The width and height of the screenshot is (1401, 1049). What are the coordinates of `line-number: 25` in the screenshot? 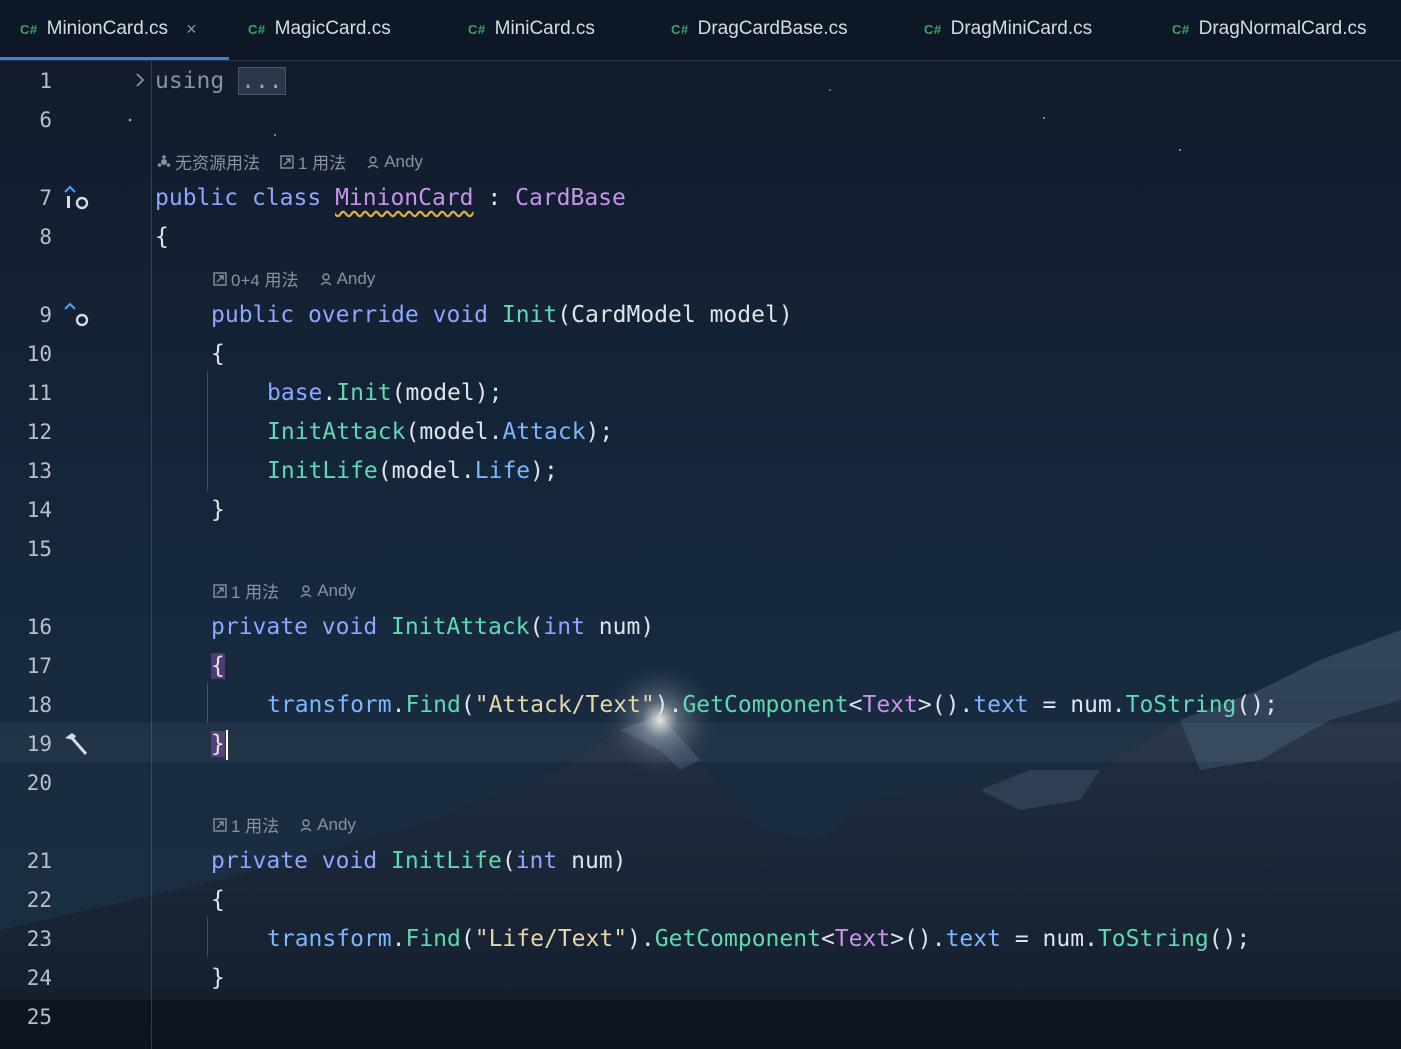 It's located at (39, 1017).